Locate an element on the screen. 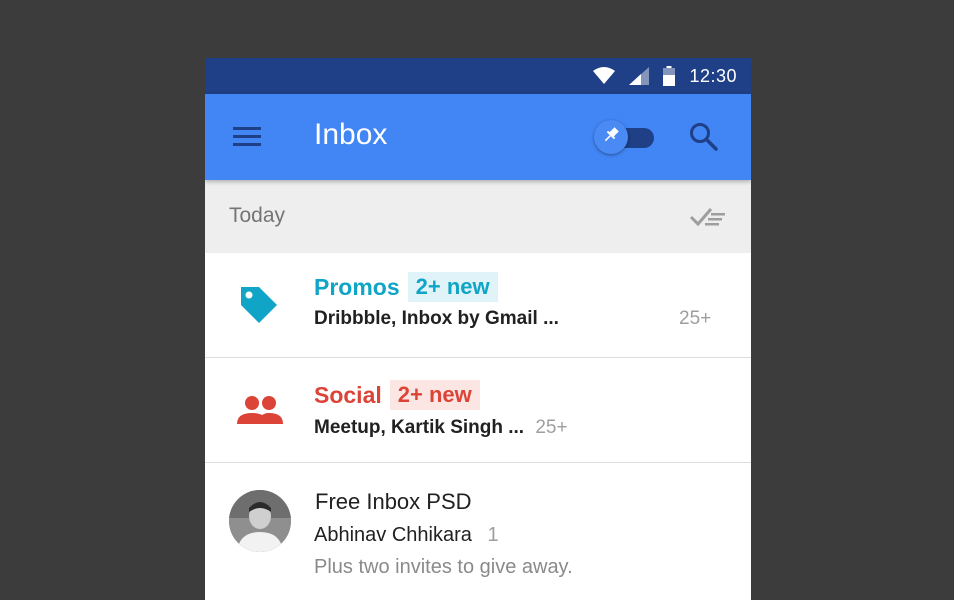 Image resolution: width=954 pixels, height=600 pixels. bundle-name-line: Promos 2+ new is located at coordinates (406, 287).